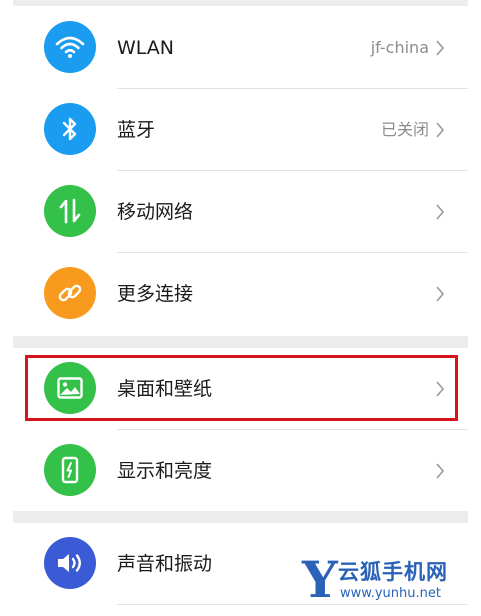  Describe the element at coordinates (70, 293) in the screenshot. I see `link-icon` at that location.